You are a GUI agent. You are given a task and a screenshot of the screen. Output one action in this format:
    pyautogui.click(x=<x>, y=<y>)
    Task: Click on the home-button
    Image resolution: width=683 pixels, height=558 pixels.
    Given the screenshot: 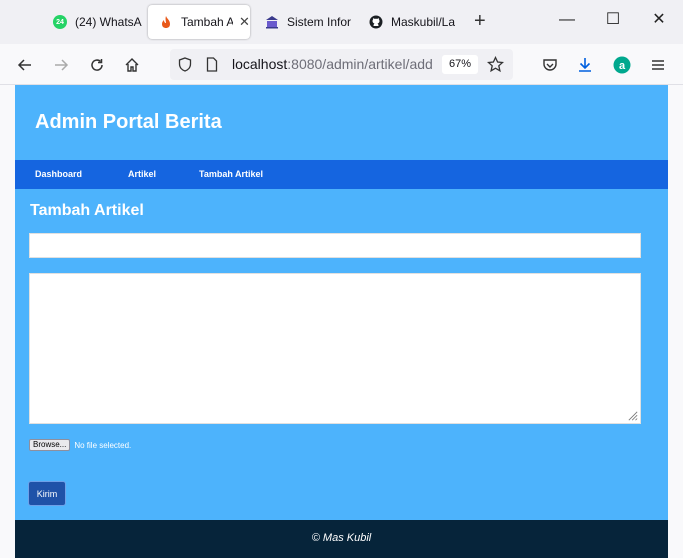 What is the action you would take?
    pyautogui.click(x=132, y=65)
    